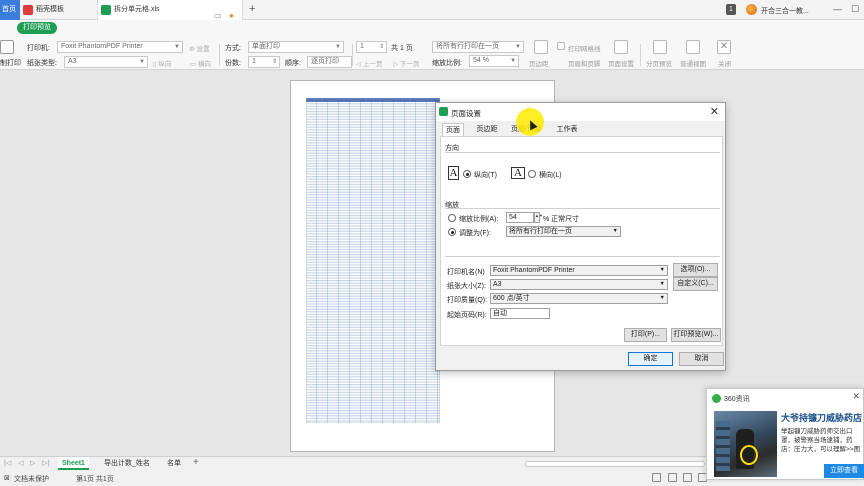 This screenshot has height=486, width=864. I want to click on paper-size-select: A3 ▼, so click(579, 284).